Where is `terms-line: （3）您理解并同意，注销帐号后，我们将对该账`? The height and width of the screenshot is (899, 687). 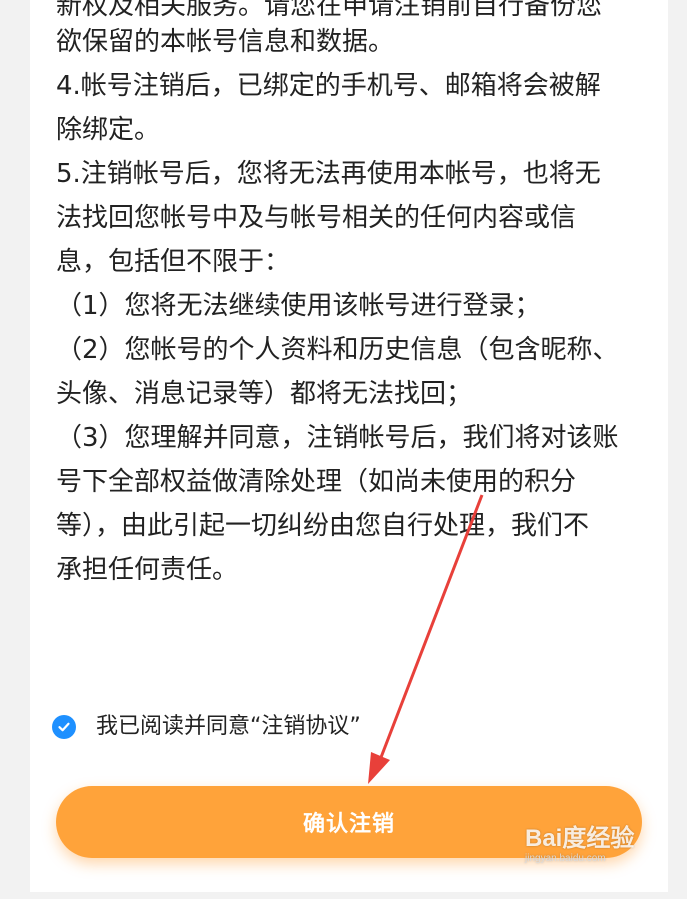
terms-line: （3）您理解并同意，注销帐号后，我们将对该账 is located at coordinates (337, 438).